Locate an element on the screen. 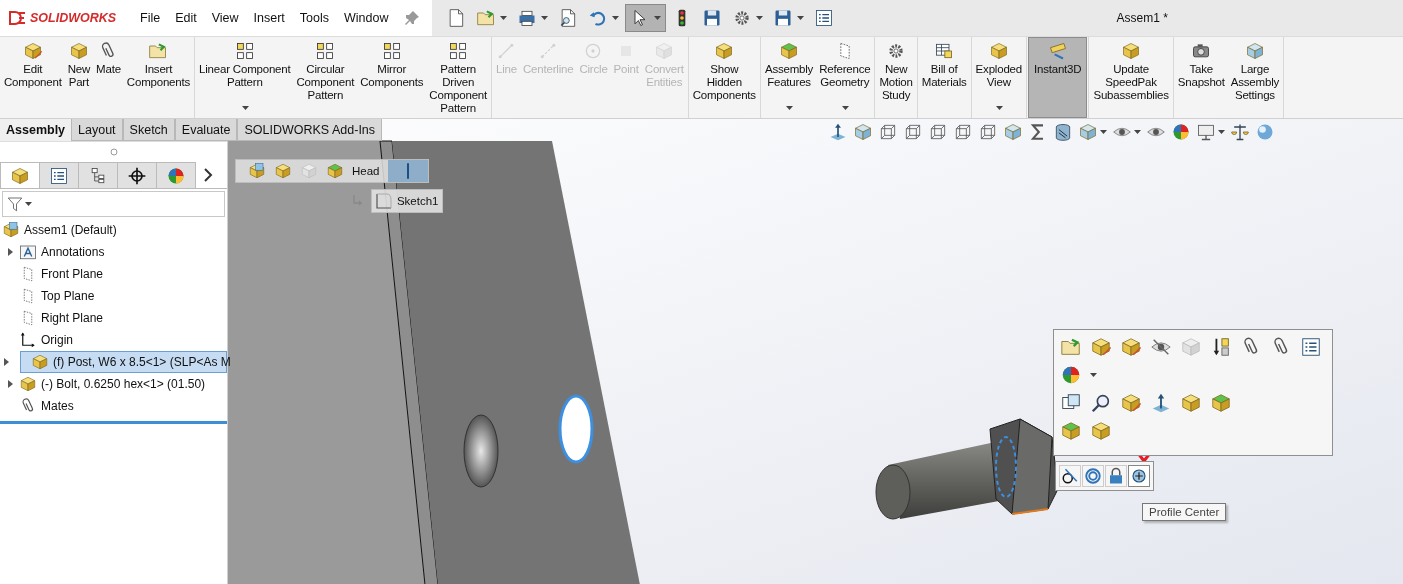  arrow-icon is located at coordinates (1161, 403).